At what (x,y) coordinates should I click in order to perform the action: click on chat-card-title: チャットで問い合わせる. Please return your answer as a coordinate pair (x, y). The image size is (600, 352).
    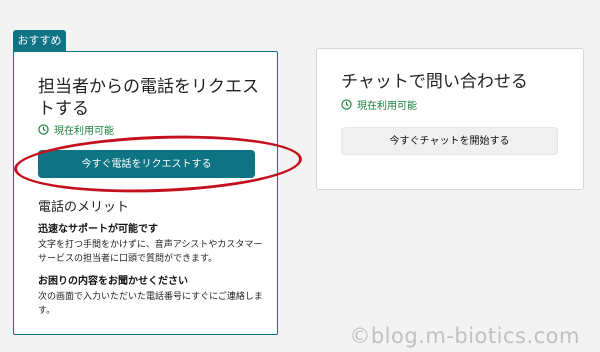
    Looking at the image, I should click on (434, 82).